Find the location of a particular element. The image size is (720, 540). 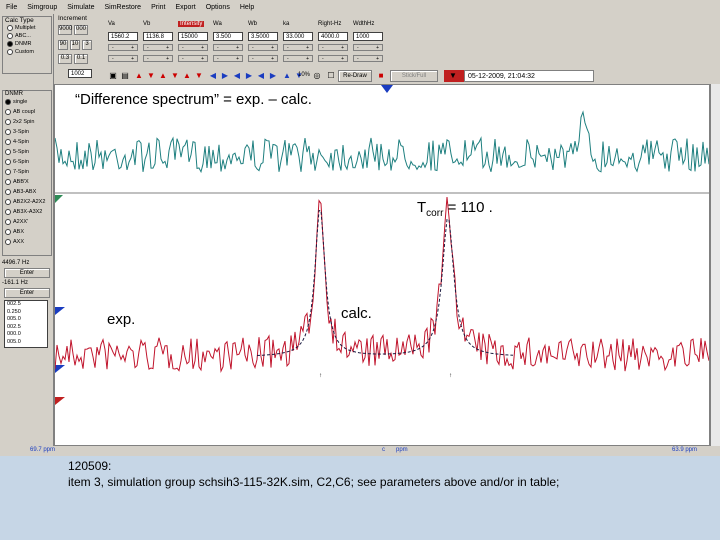

disk-icon: ▤ is located at coordinates (125, 76).